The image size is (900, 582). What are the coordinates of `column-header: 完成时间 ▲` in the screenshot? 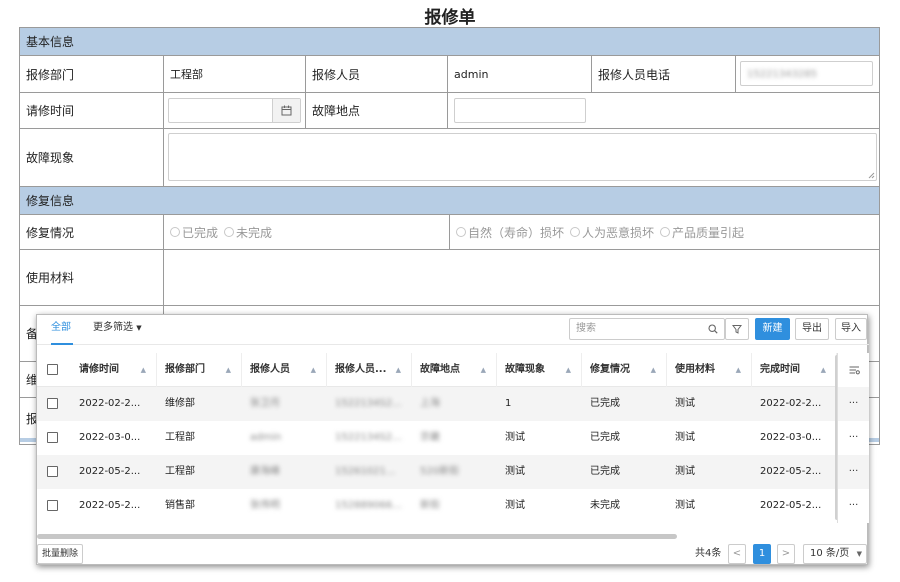 It's located at (794, 370).